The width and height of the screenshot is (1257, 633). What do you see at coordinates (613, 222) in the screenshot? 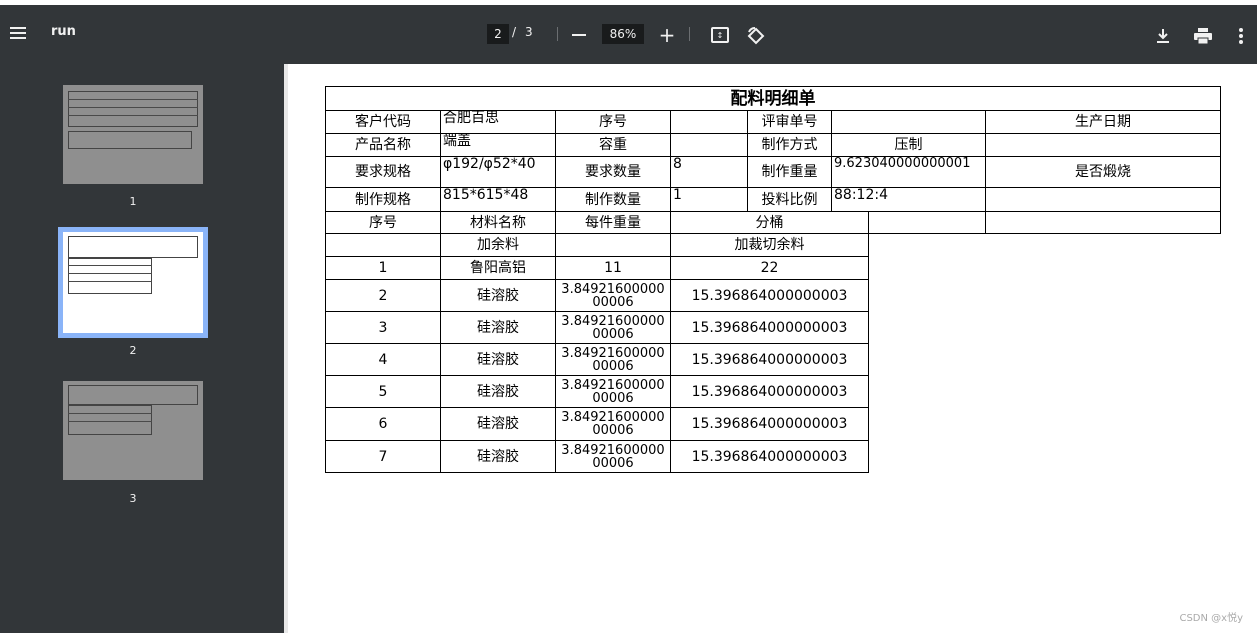
I see `col-header-unit-weight: 每件重量` at bounding box center [613, 222].